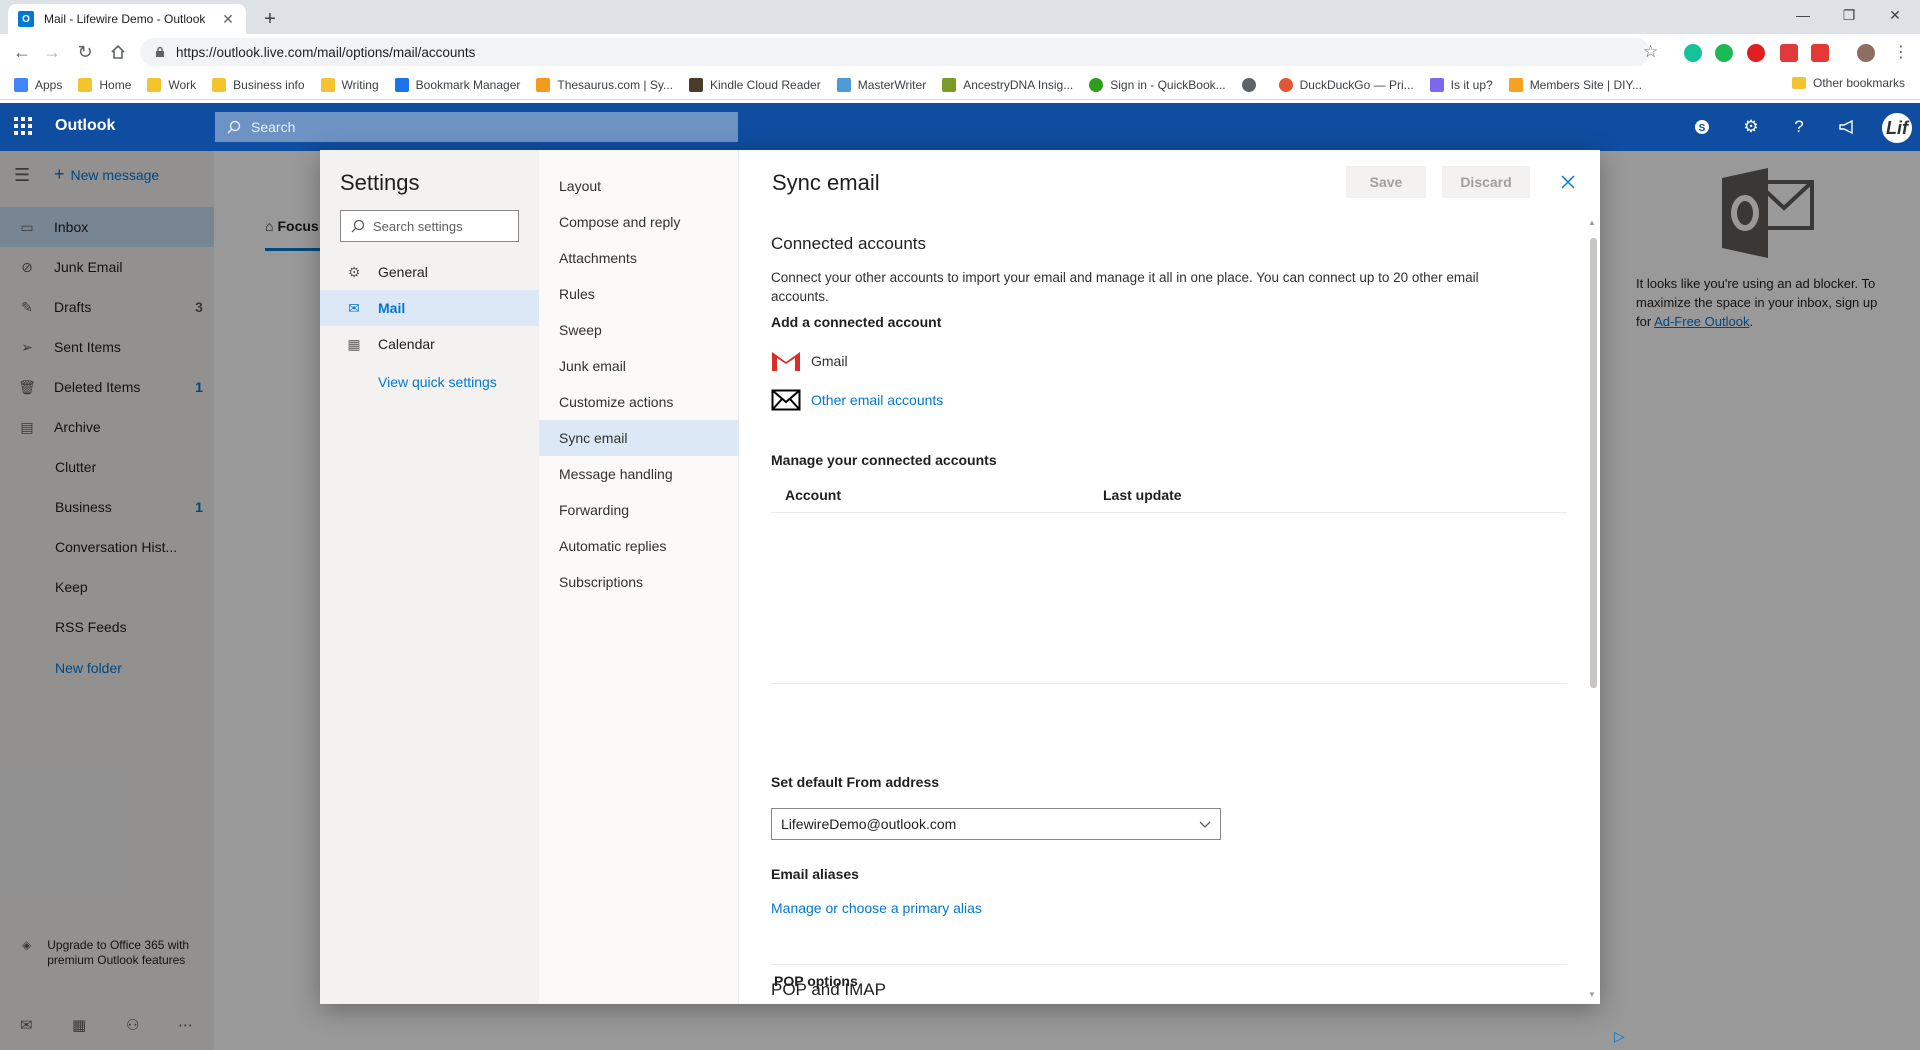 The height and width of the screenshot is (1050, 1920). I want to click on browser-menu-icon: ⋮, so click(1901, 52).